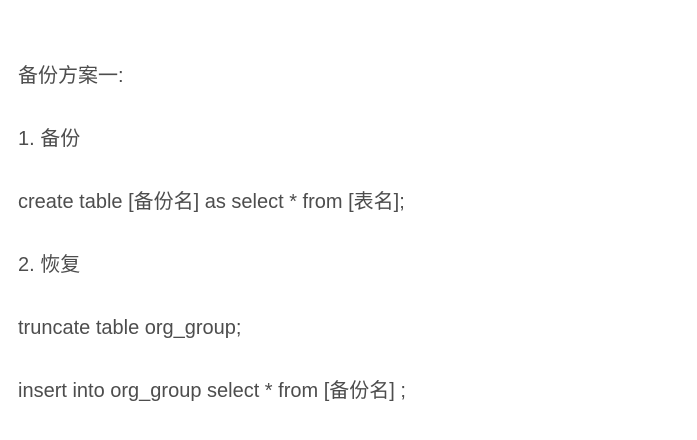 The height and width of the screenshot is (440, 697). Describe the element at coordinates (49, 139) in the screenshot. I see `step-backup-title: 1. 备份` at that location.